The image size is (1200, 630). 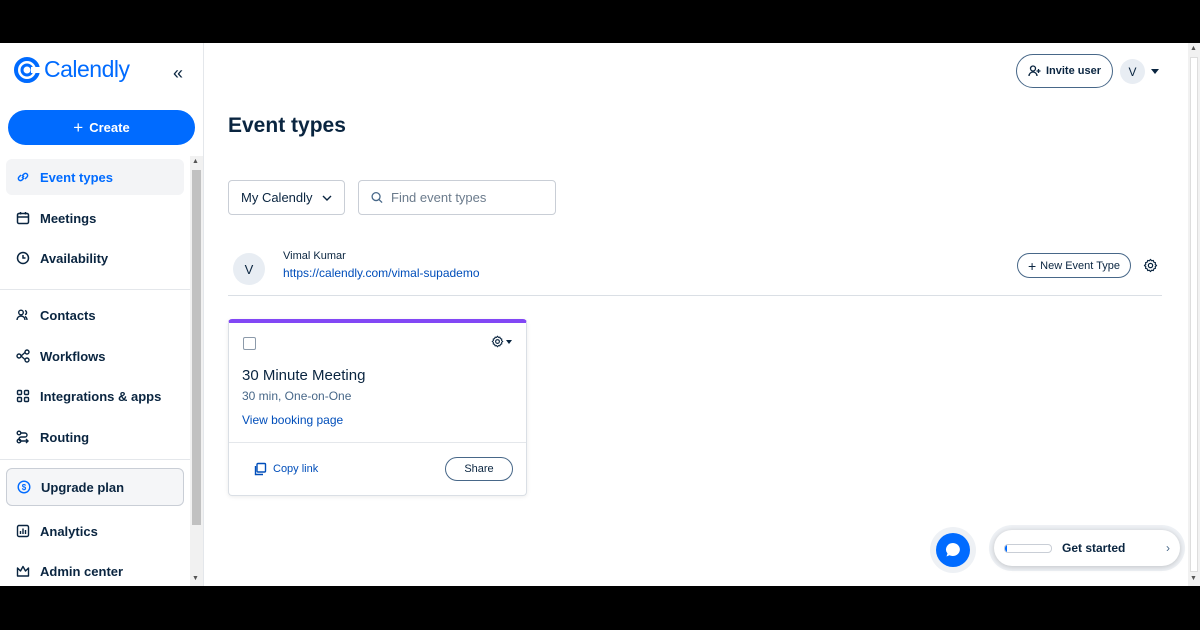 I want to click on clock-icon, so click(x=23, y=258).